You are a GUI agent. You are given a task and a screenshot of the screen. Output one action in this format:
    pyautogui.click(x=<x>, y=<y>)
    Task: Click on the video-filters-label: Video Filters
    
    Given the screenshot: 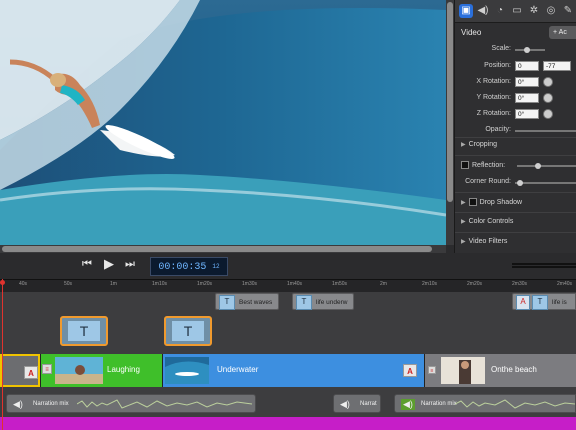 What is the action you would take?
    pyautogui.click(x=488, y=241)
    